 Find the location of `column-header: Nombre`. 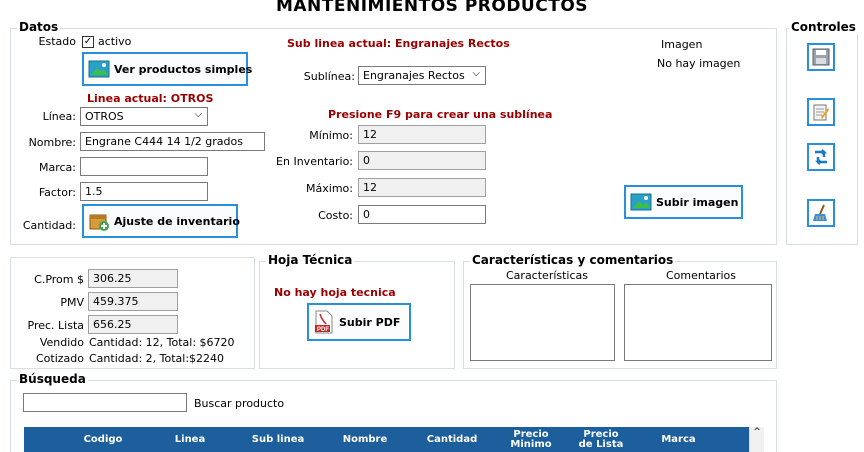

column-header: Nombre is located at coordinates (365, 439).